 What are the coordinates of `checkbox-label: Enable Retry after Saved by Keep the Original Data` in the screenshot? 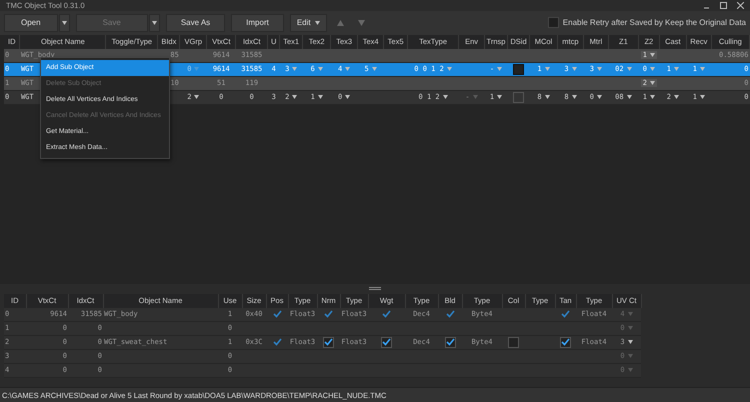 It's located at (654, 23).